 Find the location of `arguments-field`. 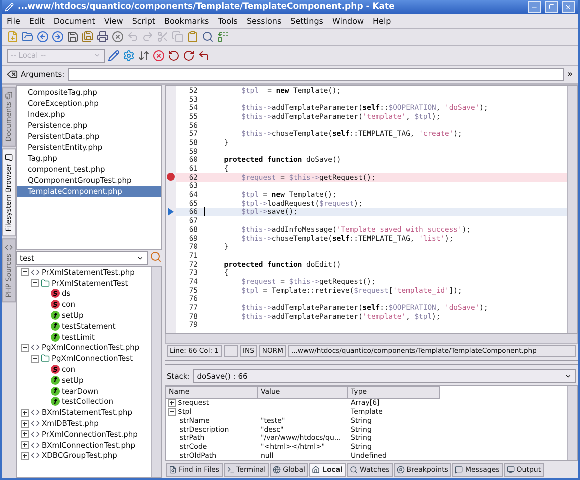

arguments-field is located at coordinates (316, 74).